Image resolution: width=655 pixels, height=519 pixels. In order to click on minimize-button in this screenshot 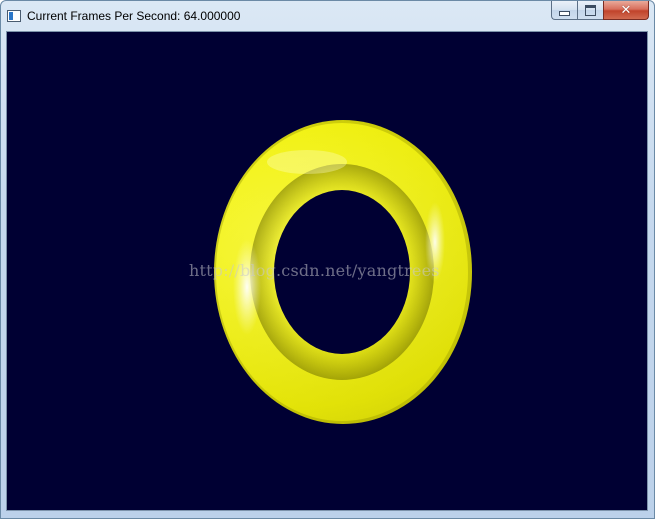, I will do `click(564, 10)`.